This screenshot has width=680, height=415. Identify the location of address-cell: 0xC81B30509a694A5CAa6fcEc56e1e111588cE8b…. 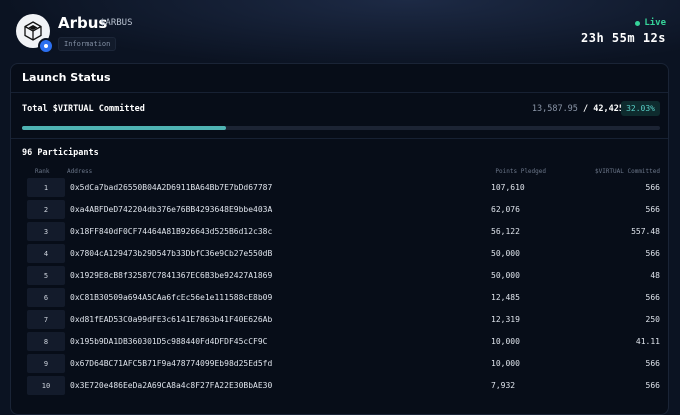
(171, 297).